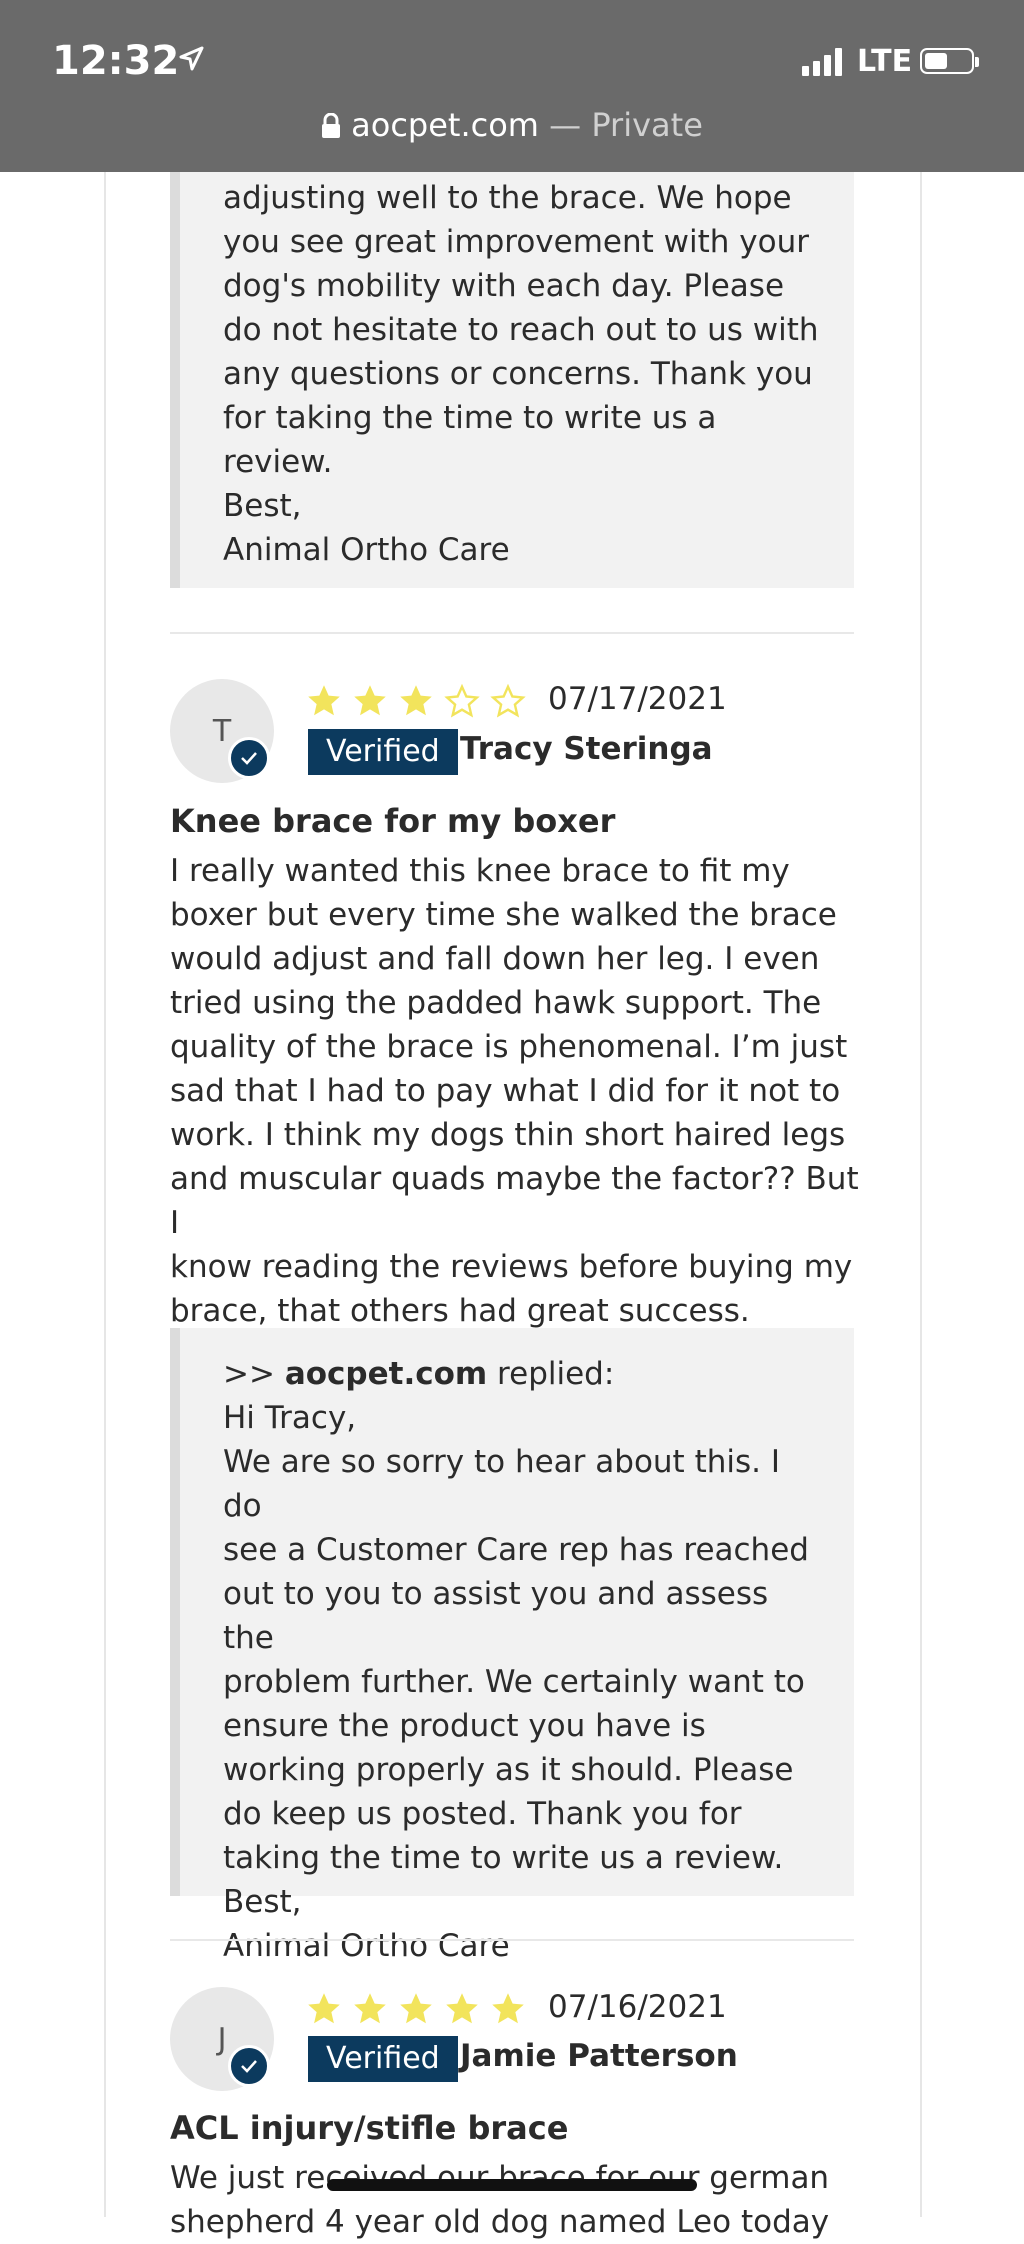  What do you see at coordinates (460, 1311) in the screenshot?
I see `review-line: brace, that others had great success.` at bounding box center [460, 1311].